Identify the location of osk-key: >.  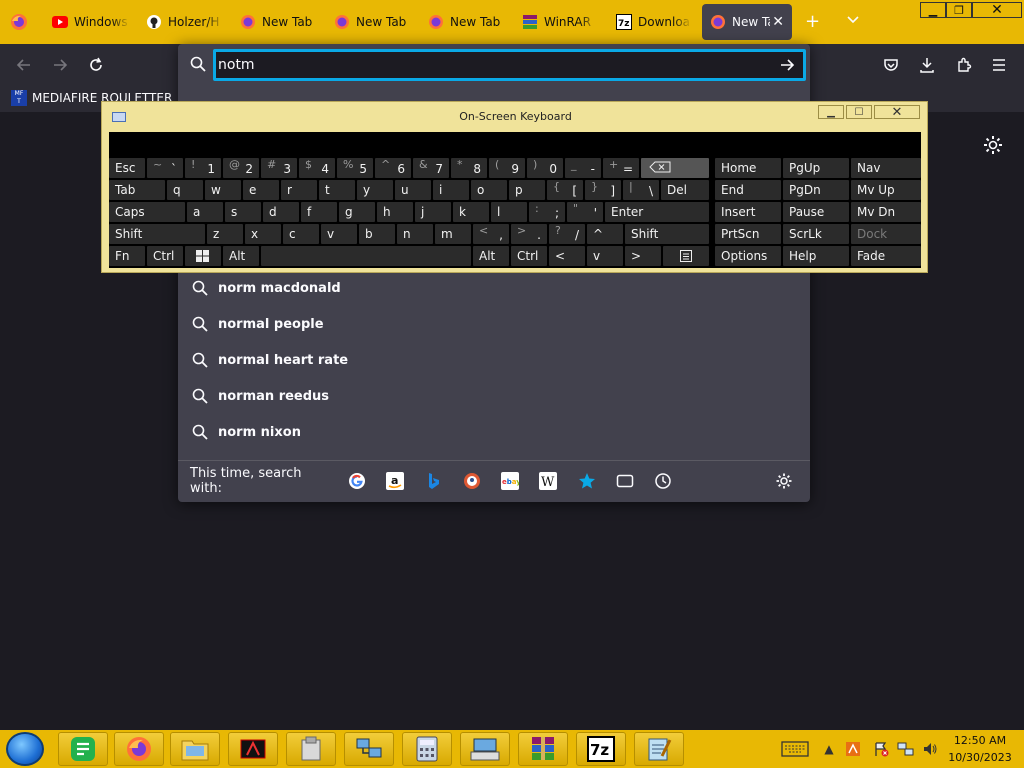
(643, 256).